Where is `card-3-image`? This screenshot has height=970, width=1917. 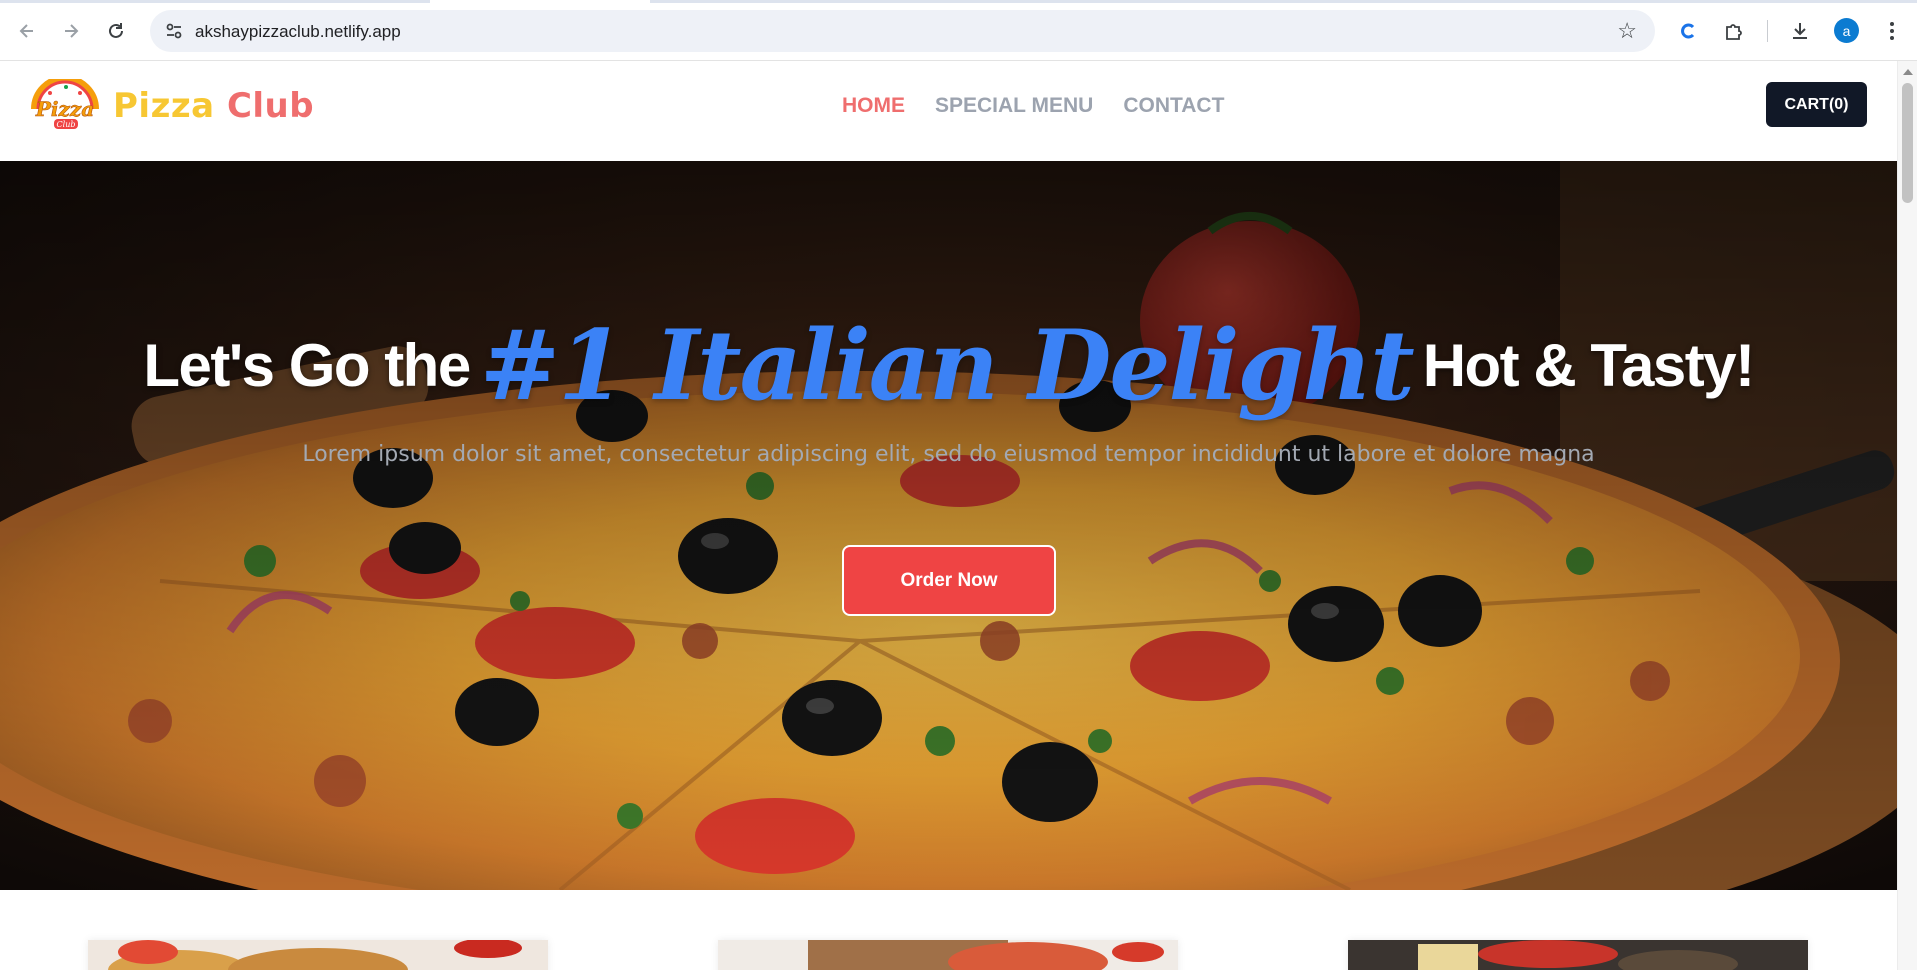 card-3-image is located at coordinates (1578, 955).